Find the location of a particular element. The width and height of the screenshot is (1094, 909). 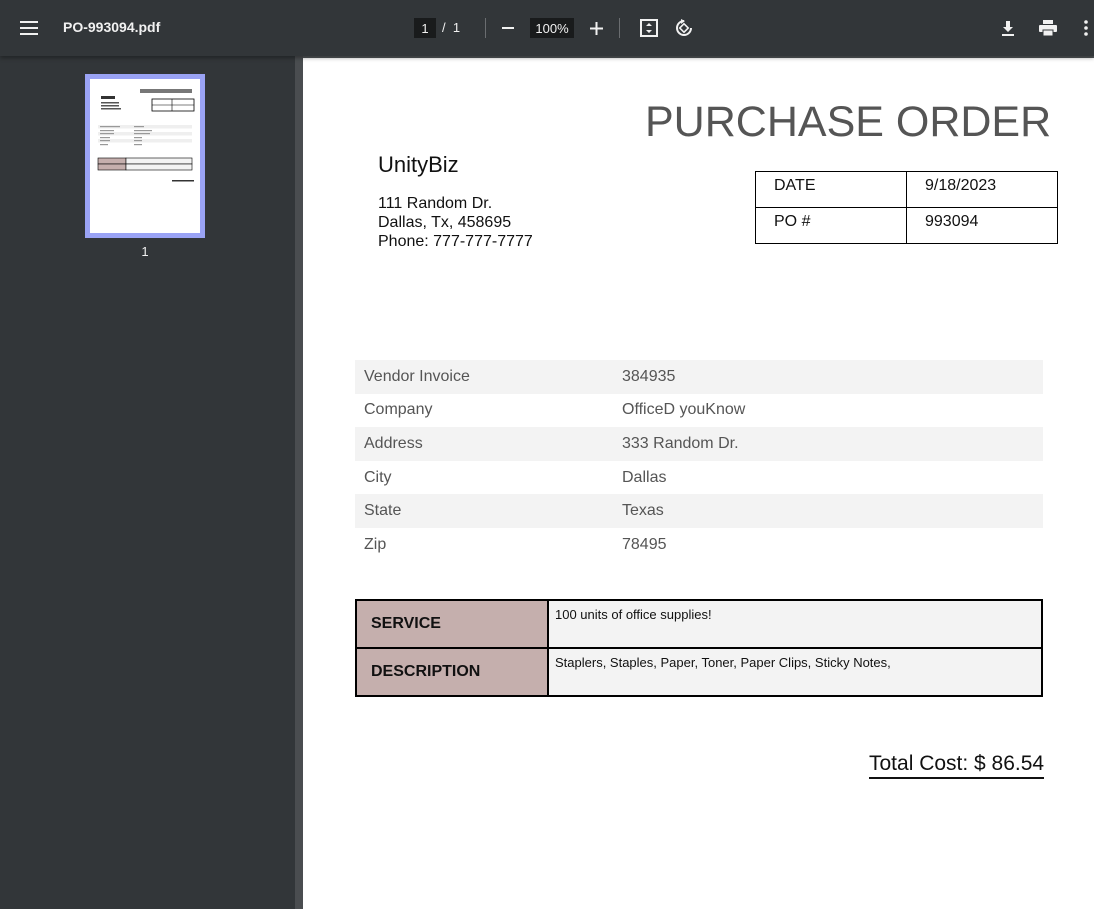

zoom-level-input: 100% is located at coordinates (552, 28).